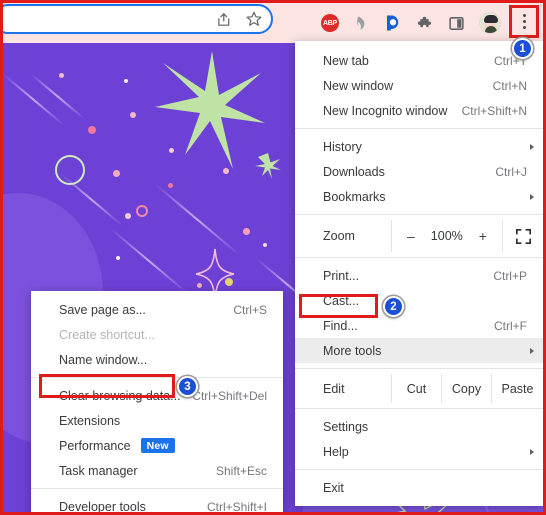 Image resolution: width=546 pixels, height=515 pixels. Describe the element at coordinates (239, 19) in the screenshot. I see `omnibox-action-icons` at that location.